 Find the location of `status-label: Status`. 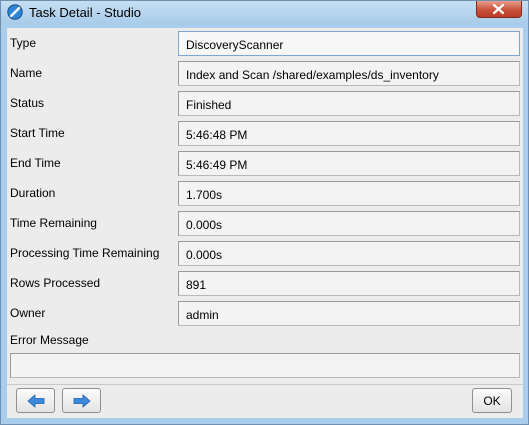

status-label: Status is located at coordinates (27, 103).